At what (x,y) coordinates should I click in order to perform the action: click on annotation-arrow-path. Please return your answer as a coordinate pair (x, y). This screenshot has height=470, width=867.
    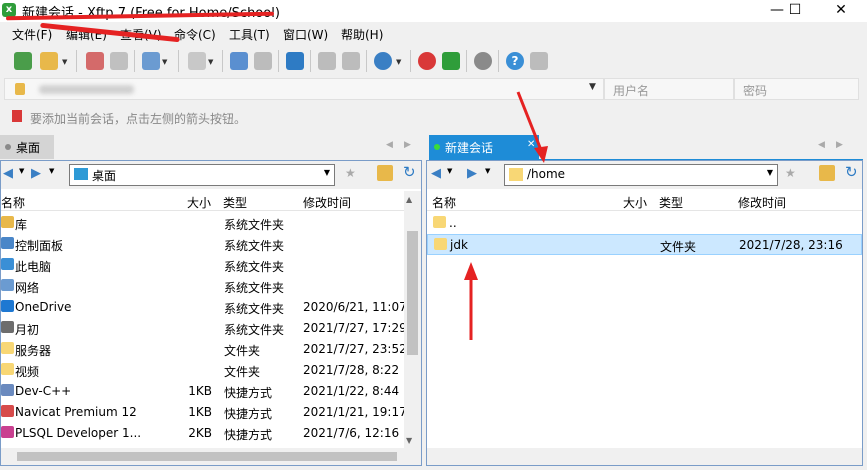
    Looking at the image, I should click on (529, 121).